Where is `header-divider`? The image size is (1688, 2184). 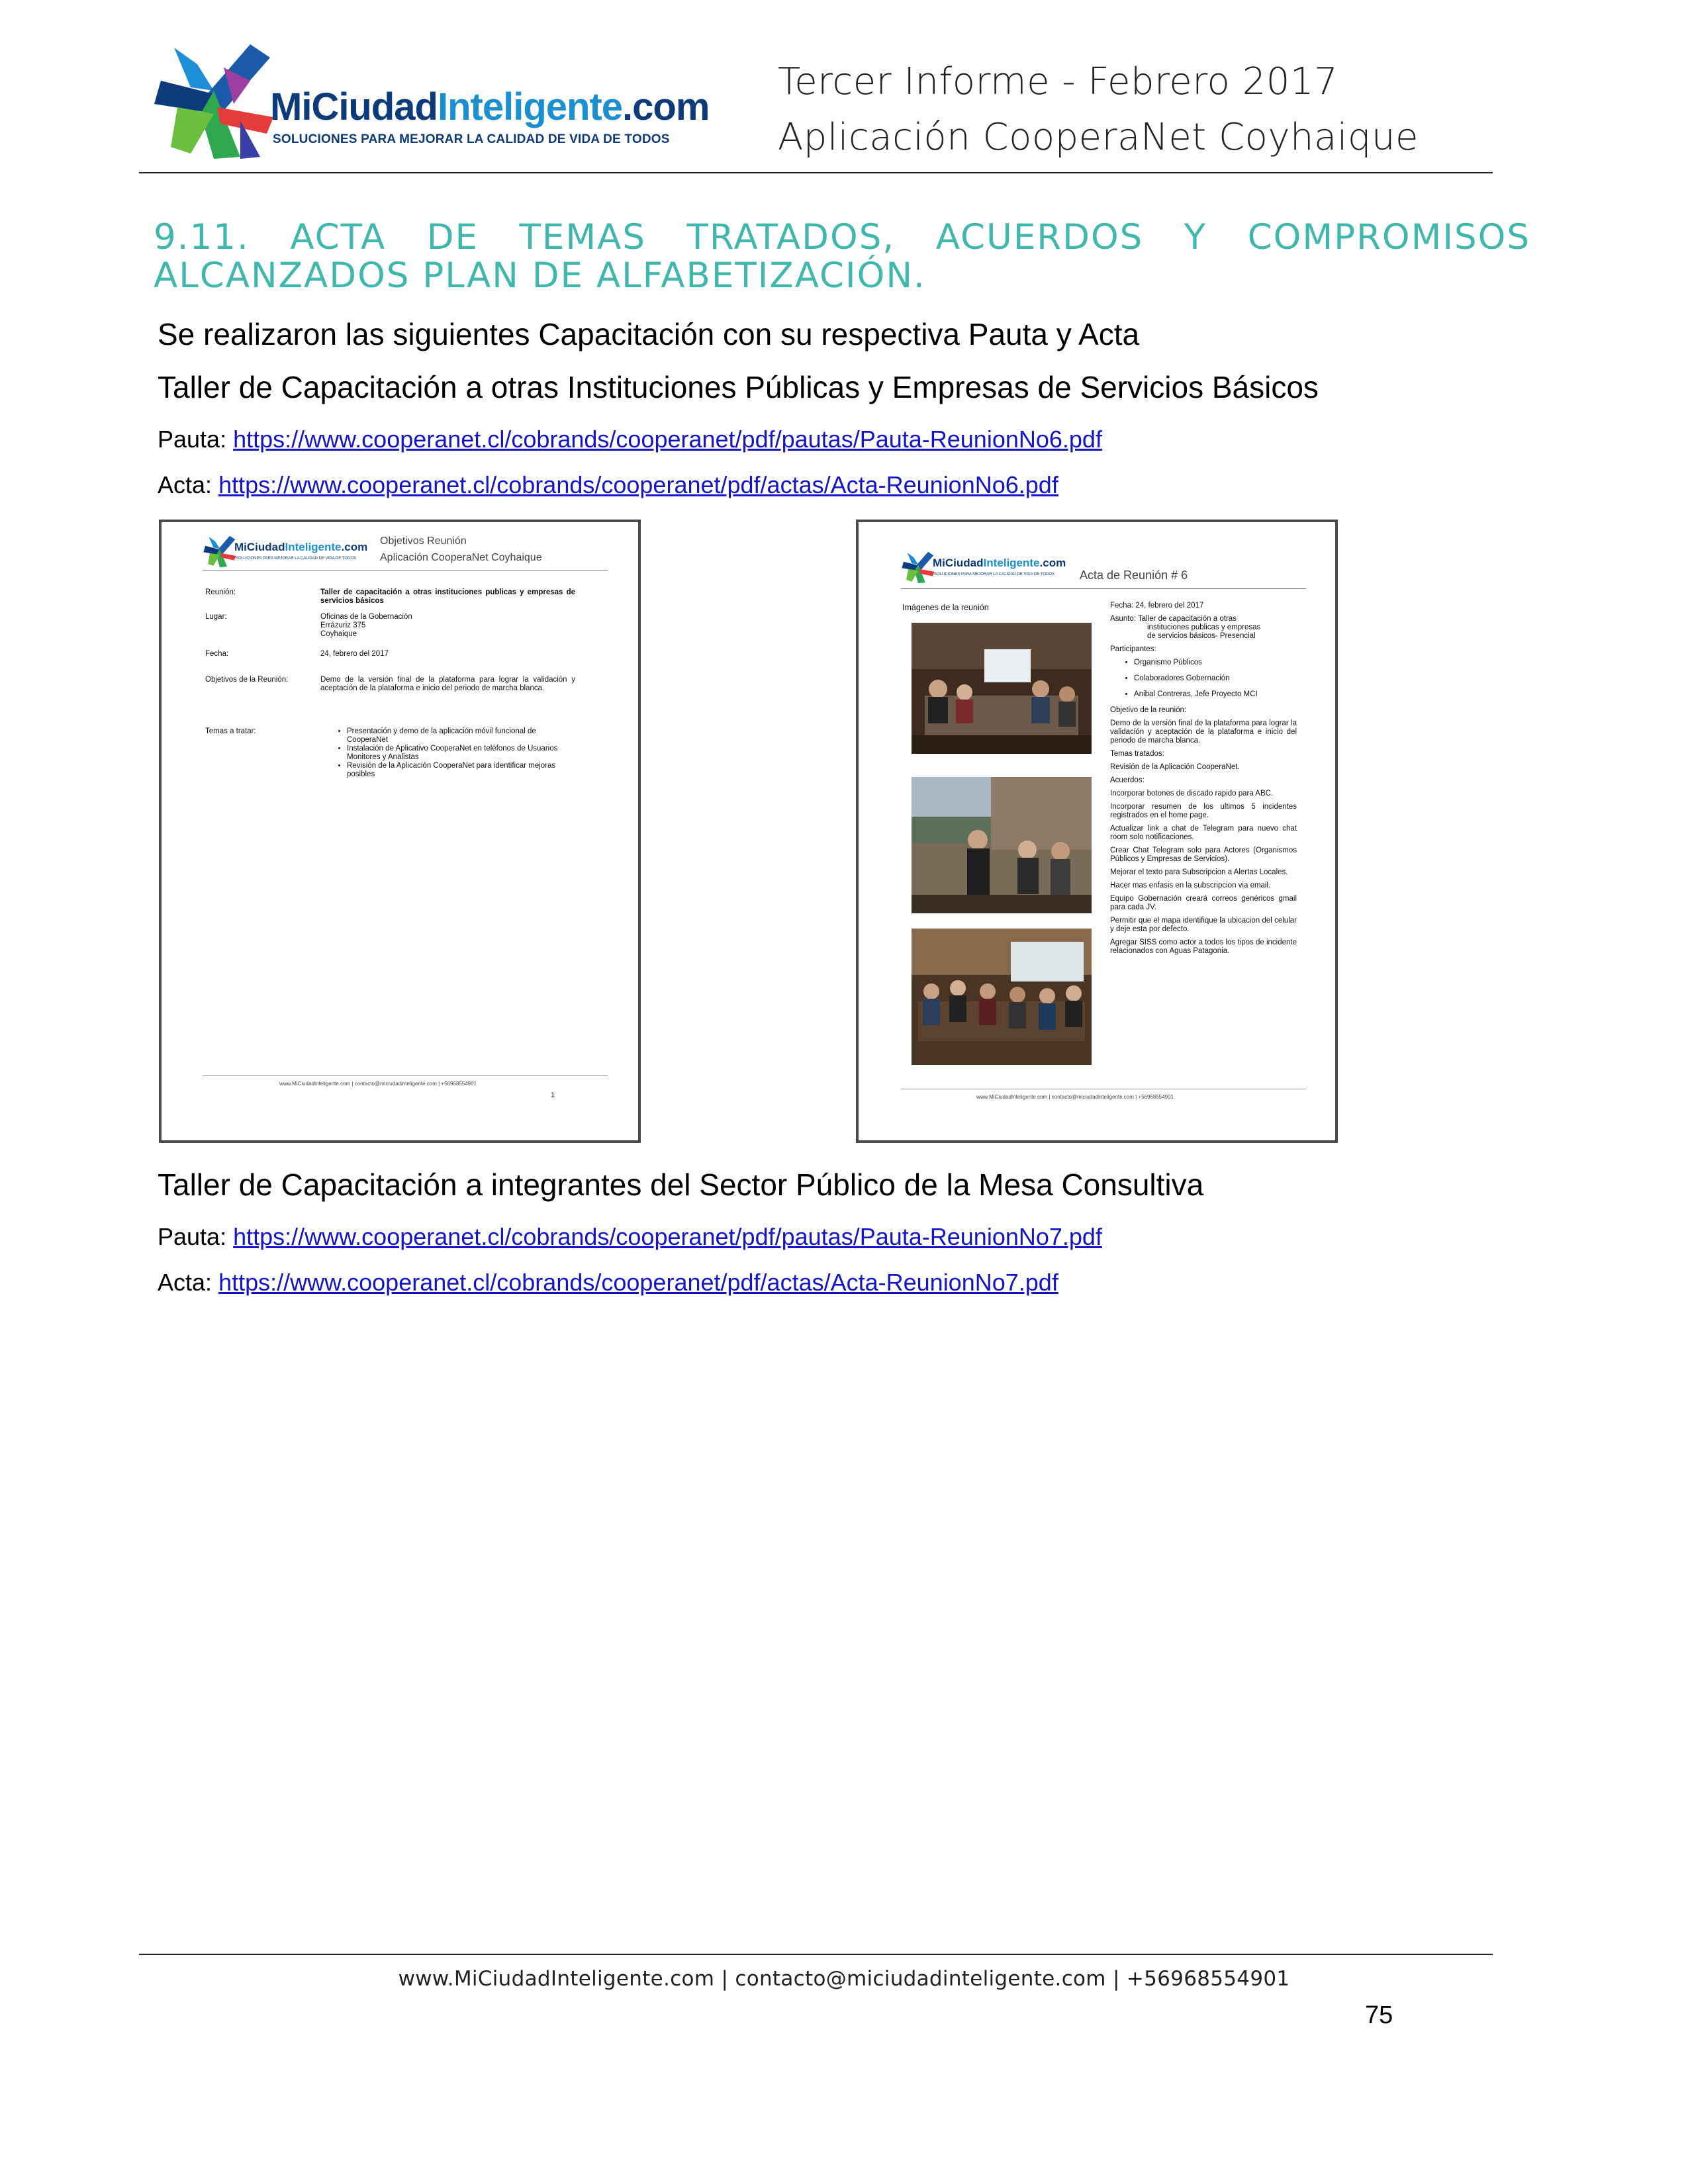
header-divider is located at coordinates (816, 172).